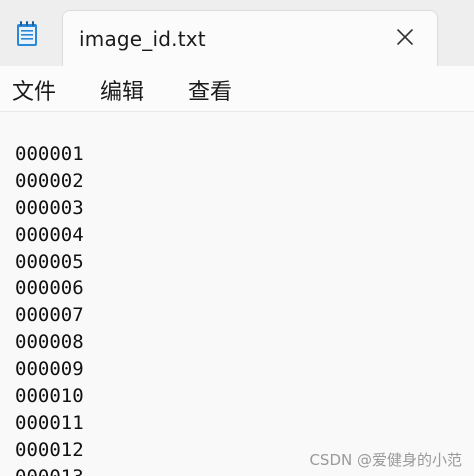 The image size is (474, 476). Describe the element at coordinates (49, 261) in the screenshot. I see `text-line: 000005` at that location.